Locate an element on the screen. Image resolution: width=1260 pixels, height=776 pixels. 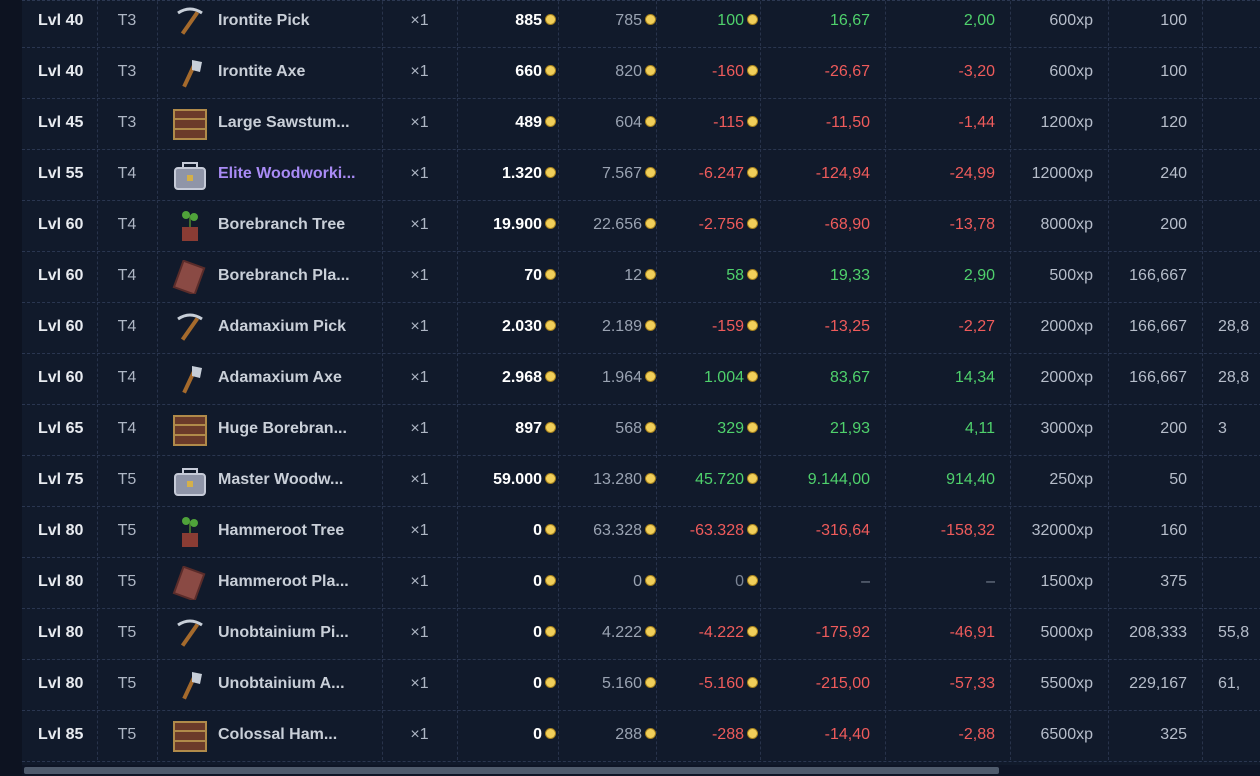
tier-cell-text: T3 is located at coordinates (127, 71).